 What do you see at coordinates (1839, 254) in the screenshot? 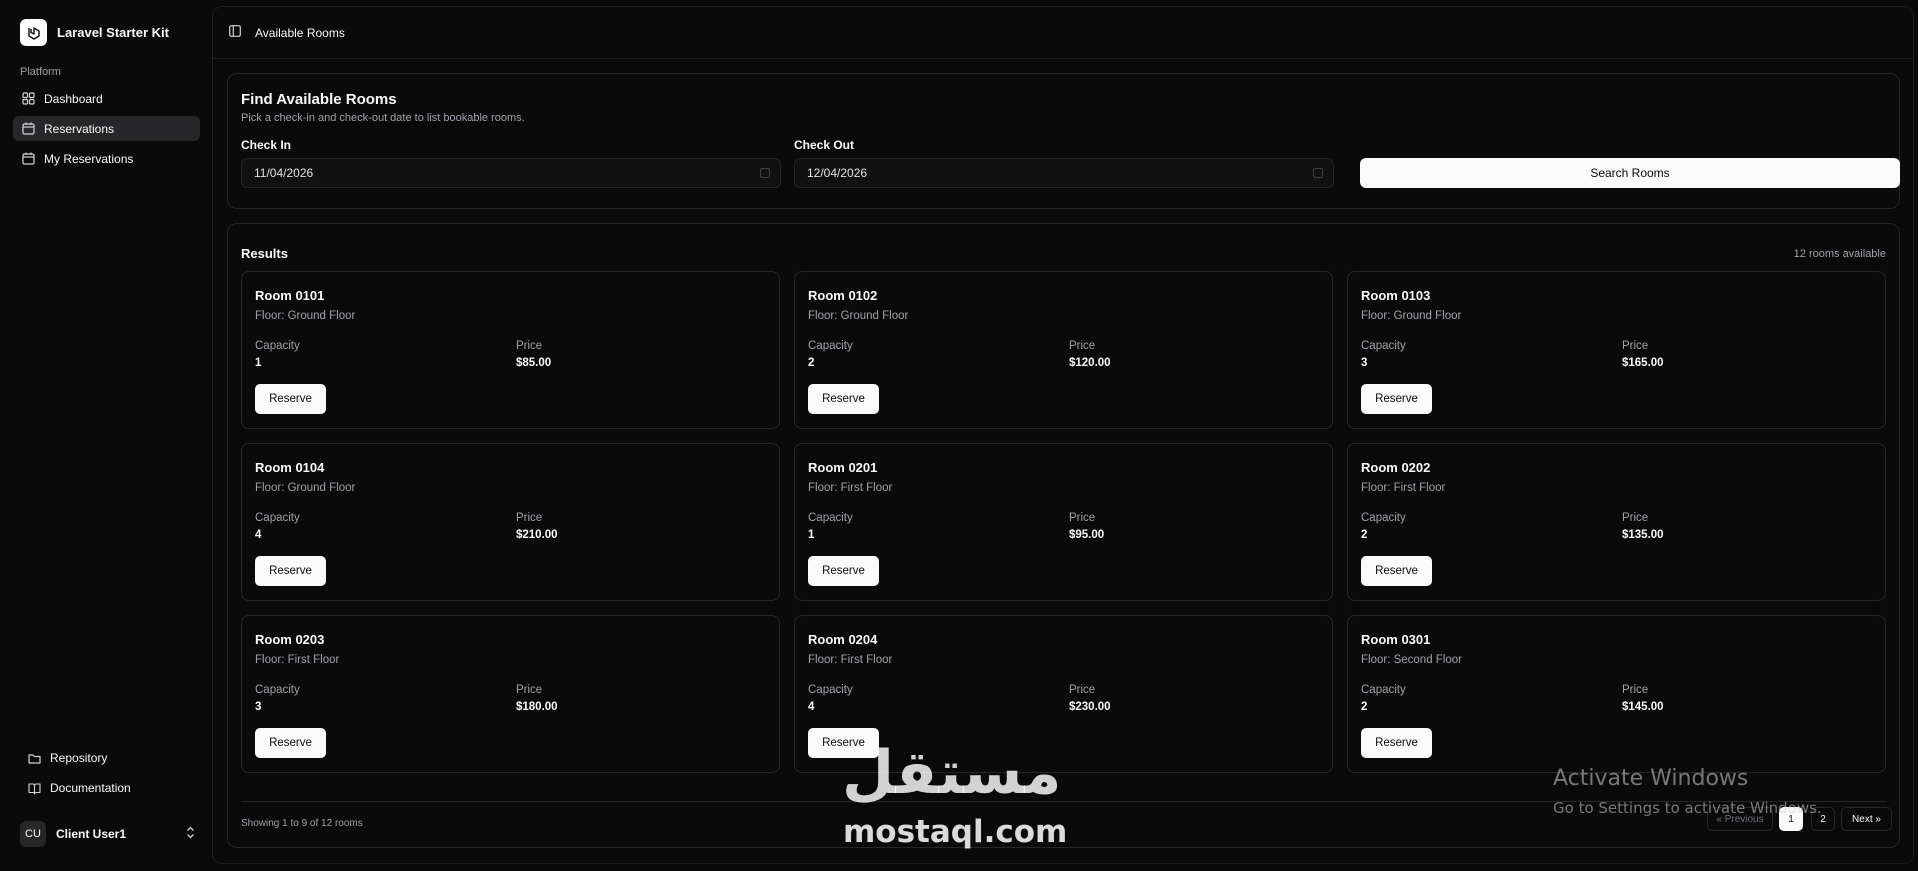
I see `results-count: 12 rooms available` at bounding box center [1839, 254].